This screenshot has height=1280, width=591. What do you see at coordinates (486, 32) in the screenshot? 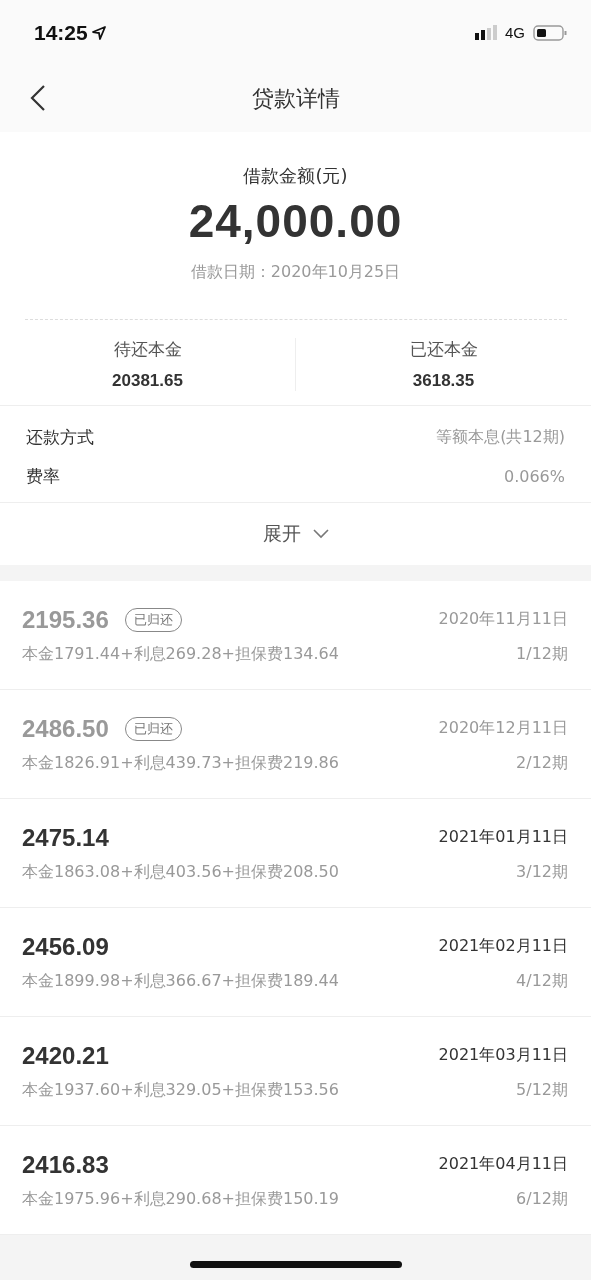
I see `signal-icon` at bounding box center [486, 32].